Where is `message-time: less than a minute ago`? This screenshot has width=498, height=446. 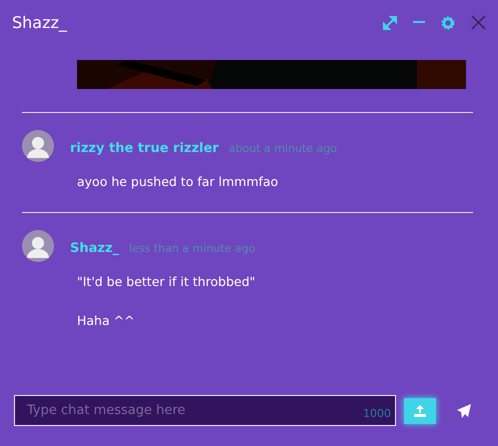
message-time: less than a minute ago is located at coordinates (192, 248).